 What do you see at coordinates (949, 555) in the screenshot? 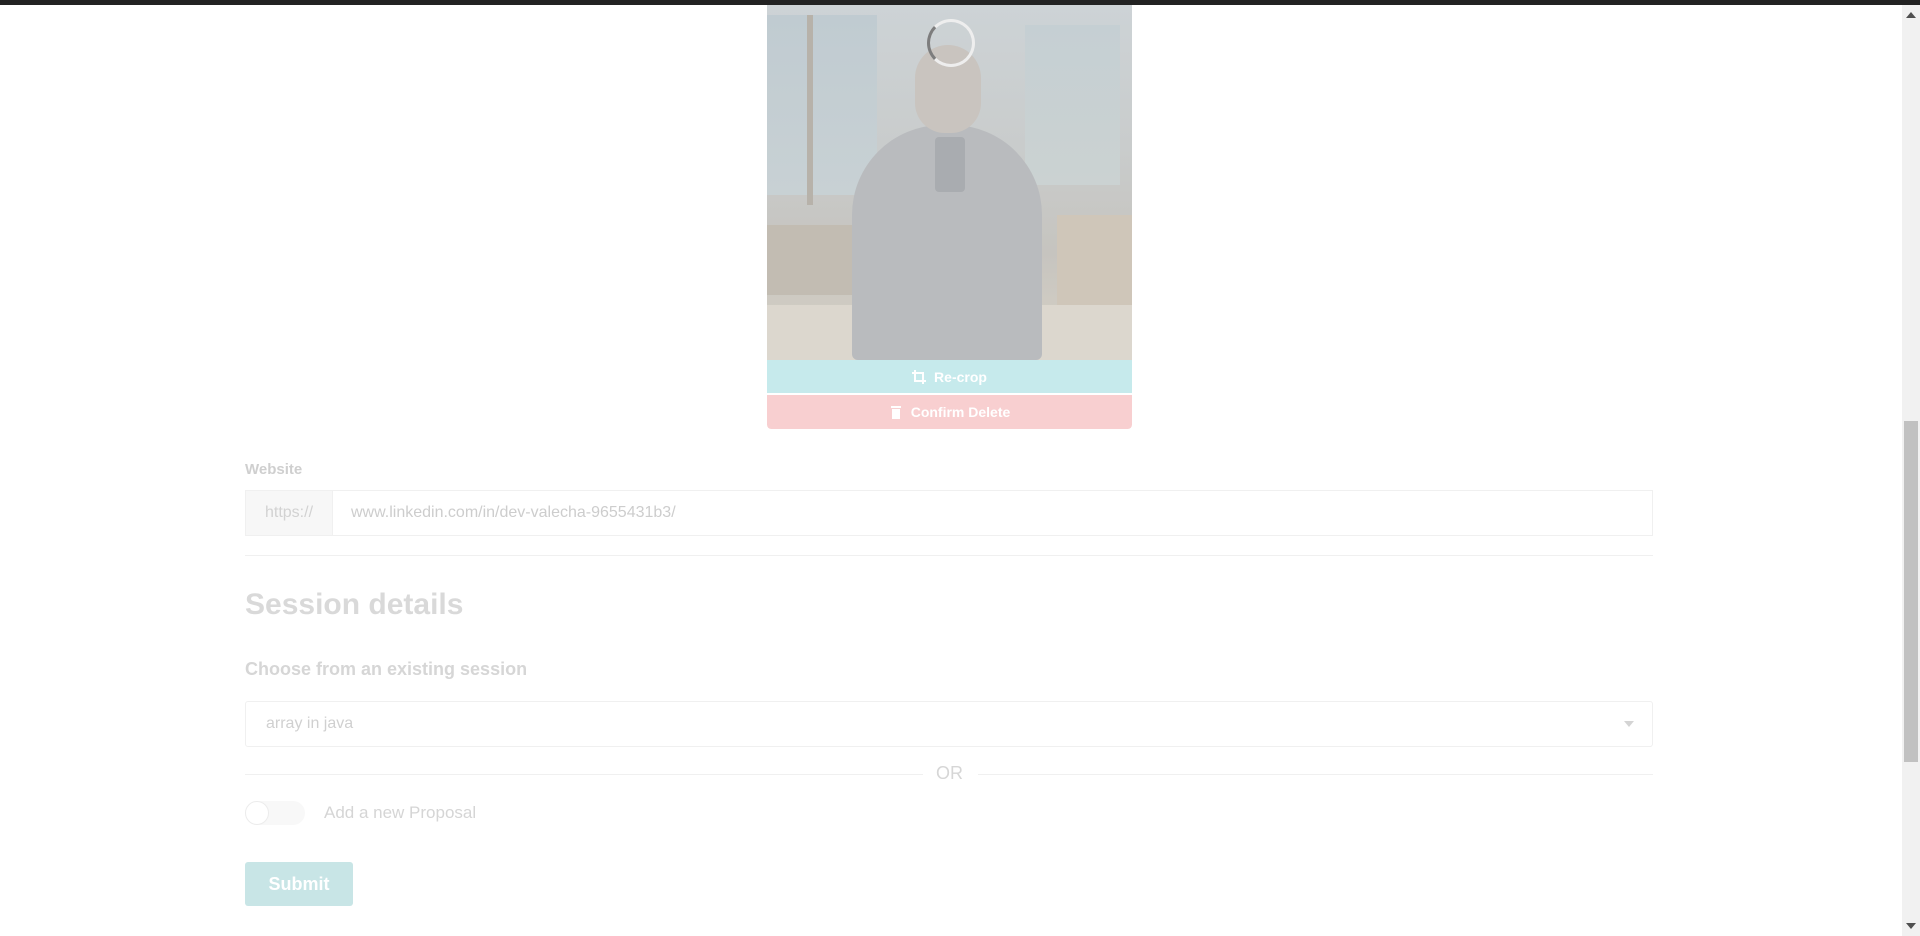
I see `section-divider` at bounding box center [949, 555].